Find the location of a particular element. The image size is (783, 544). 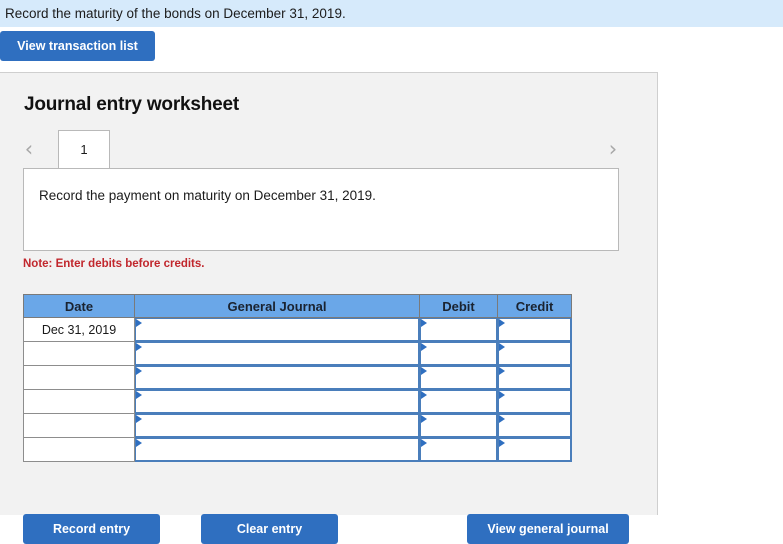

next-entry-chevron-right-icon: › is located at coordinates (613, 149).